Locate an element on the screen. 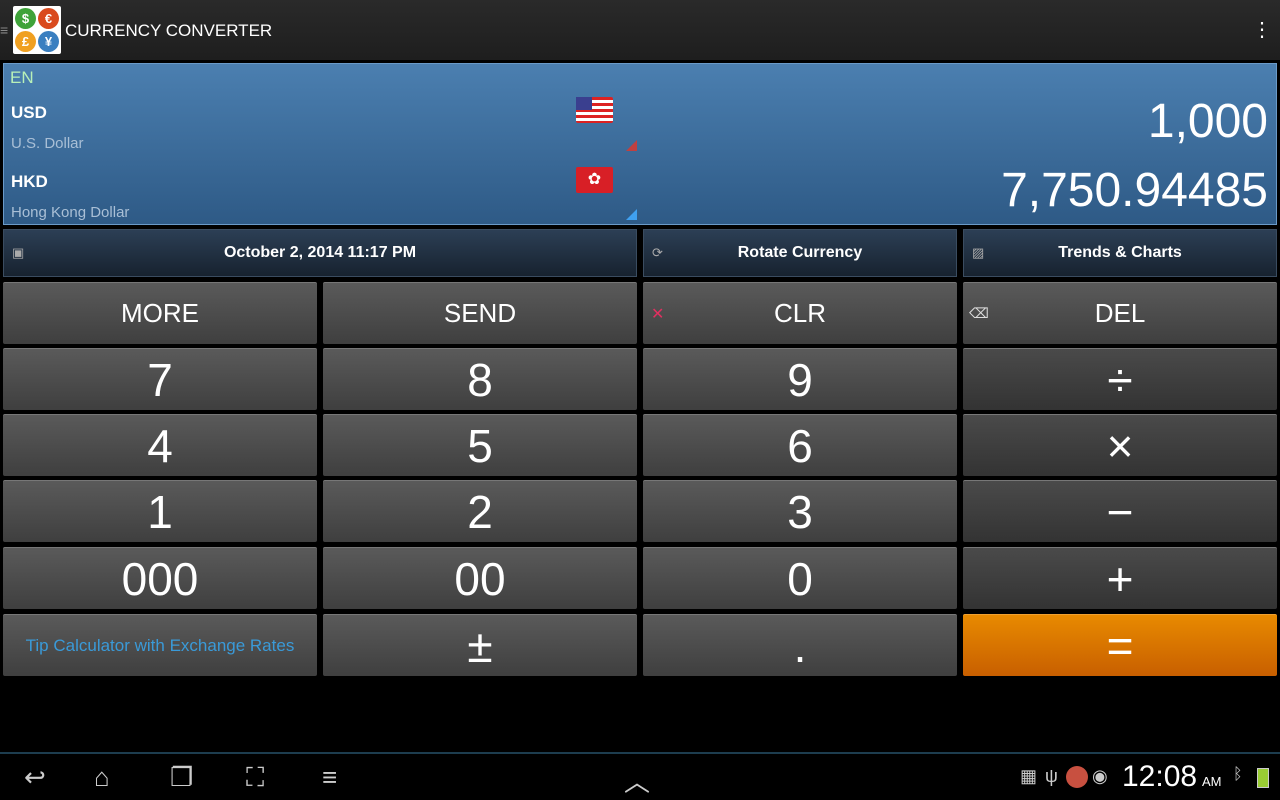 The width and height of the screenshot is (1280, 800). digit-button: 6 is located at coordinates (800, 445).